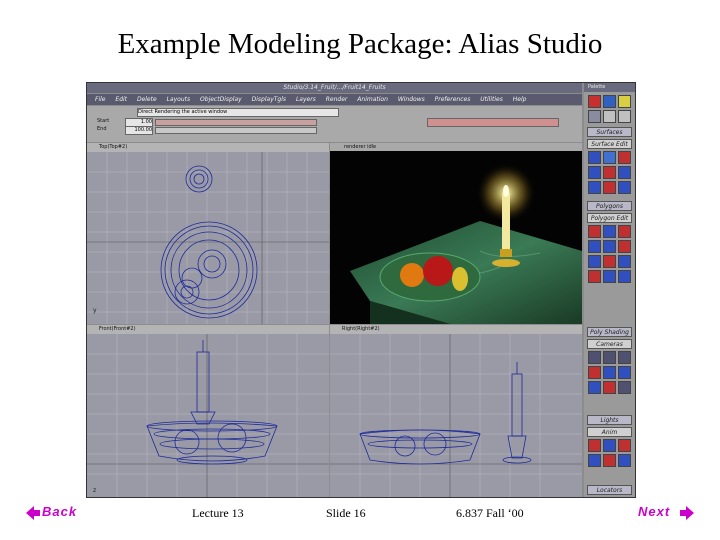 The height and width of the screenshot is (540, 720). I want to click on menu-file: File, so click(100, 99).